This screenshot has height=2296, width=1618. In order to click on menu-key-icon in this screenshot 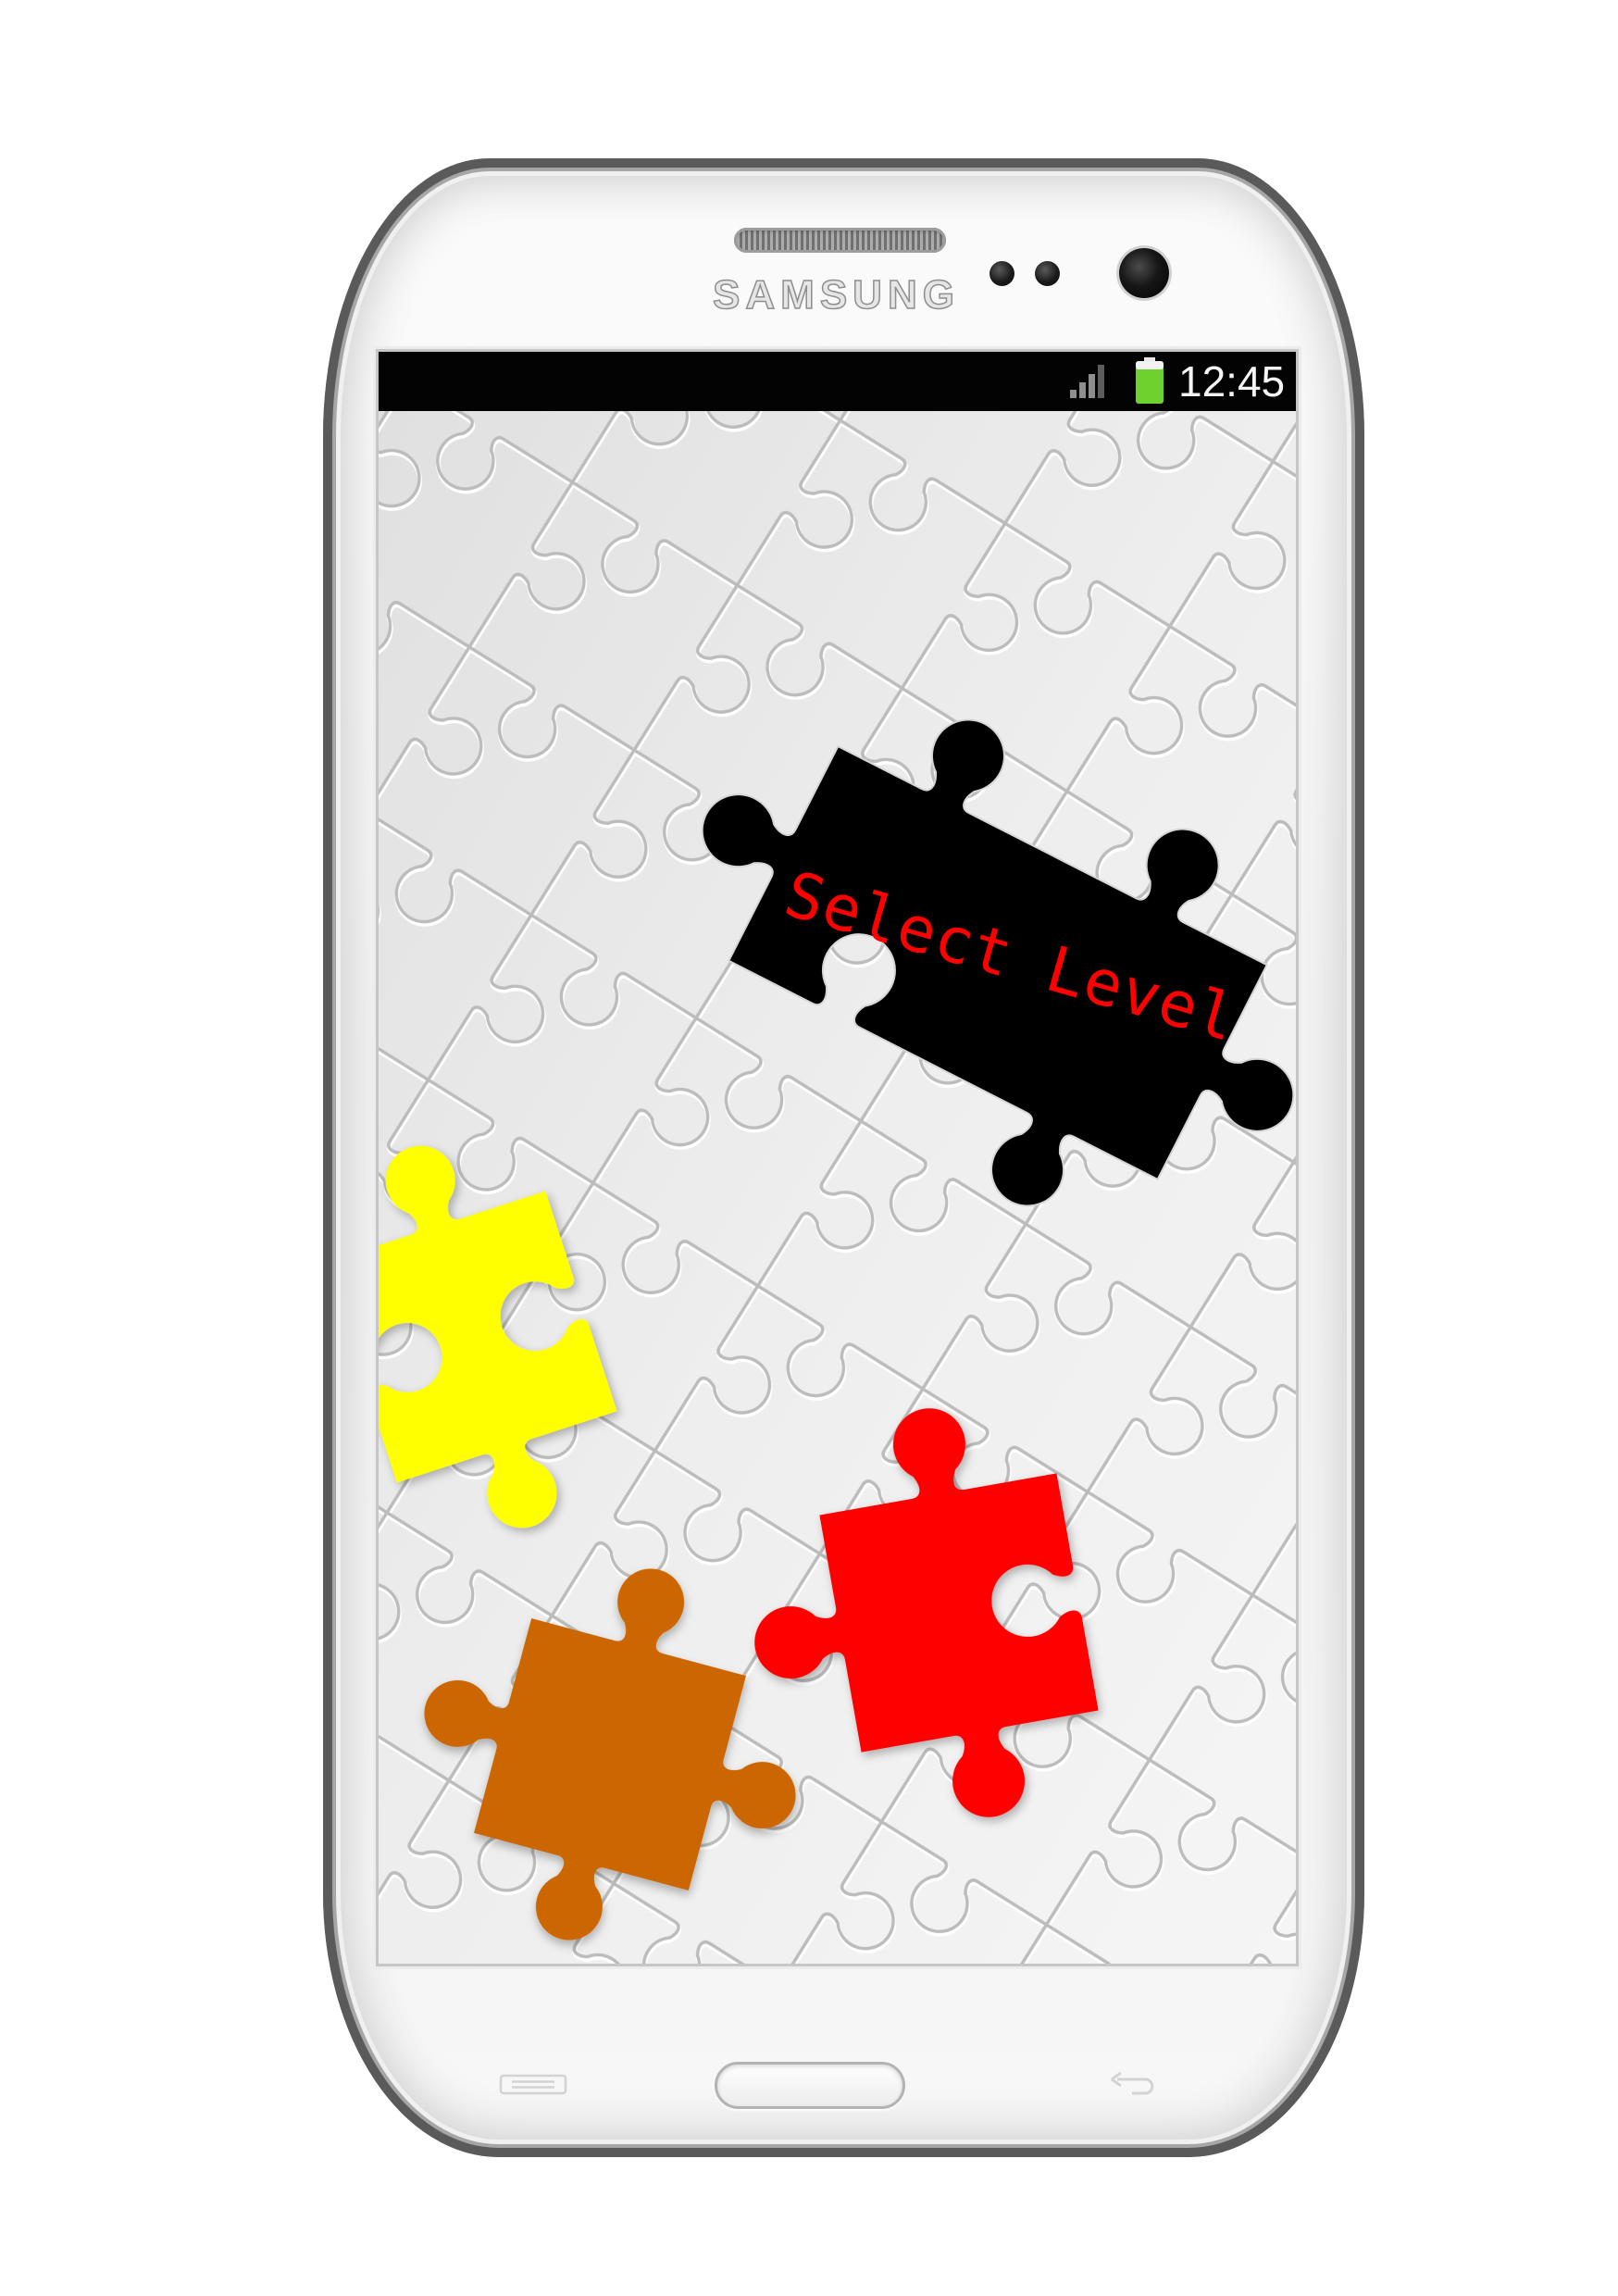, I will do `click(533, 2084)`.